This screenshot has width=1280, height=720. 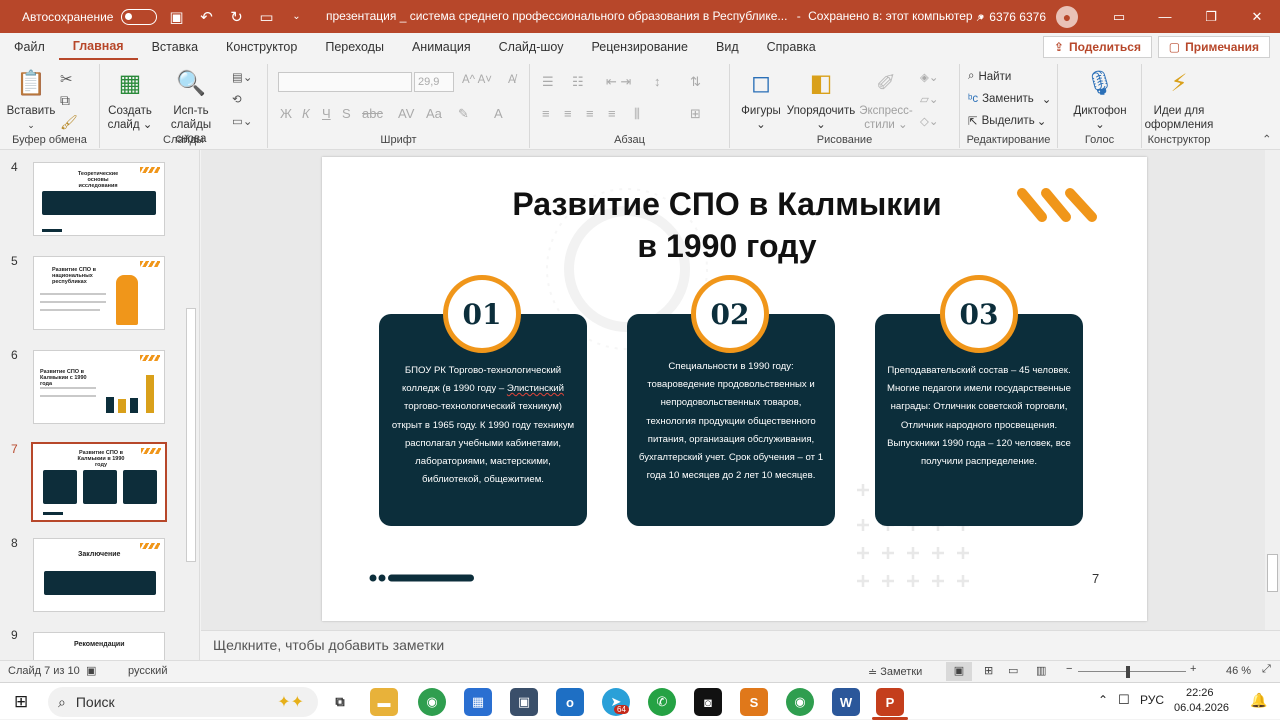 What do you see at coordinates (183, 702) in the screenshot?
I see `taskbar-search: ⌕ Поиск ✦✦` at bounding box center [183, 702].